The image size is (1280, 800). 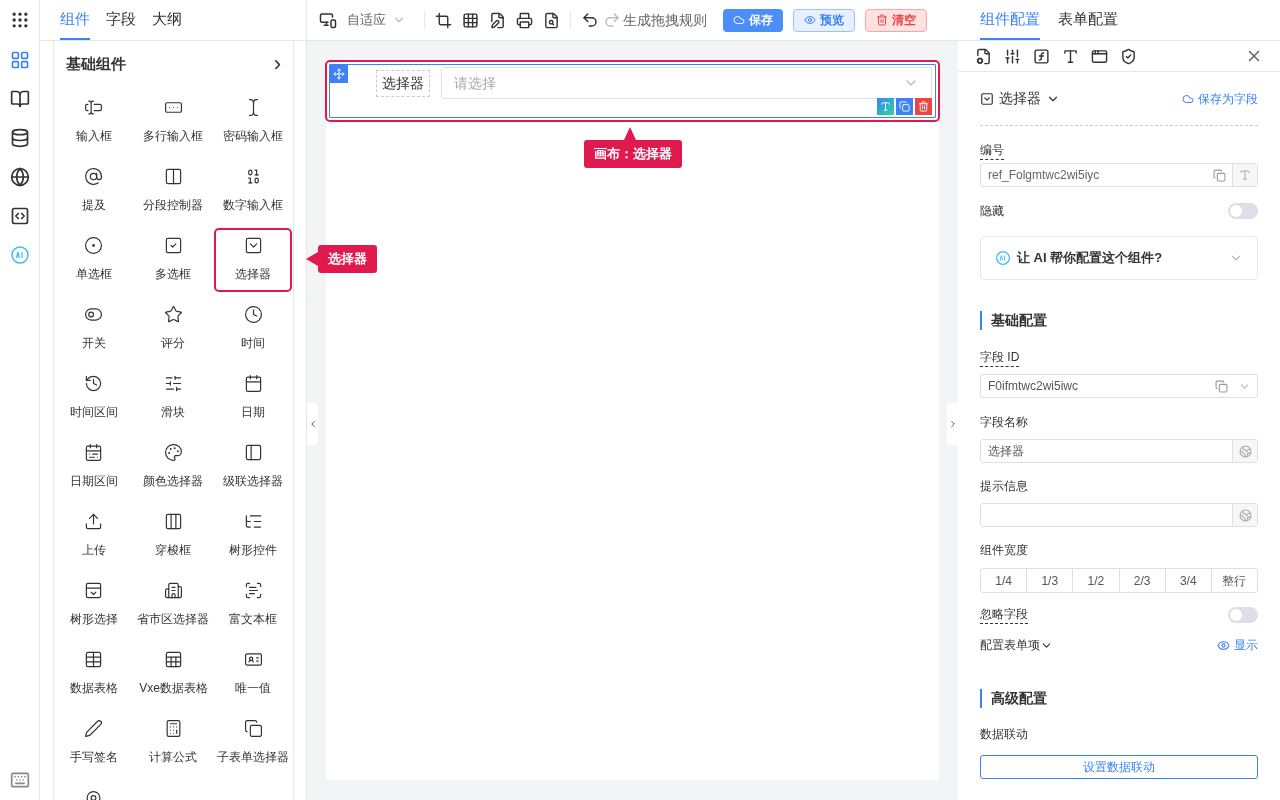 I want to click on crop-icon, so click(x=443, y=20).